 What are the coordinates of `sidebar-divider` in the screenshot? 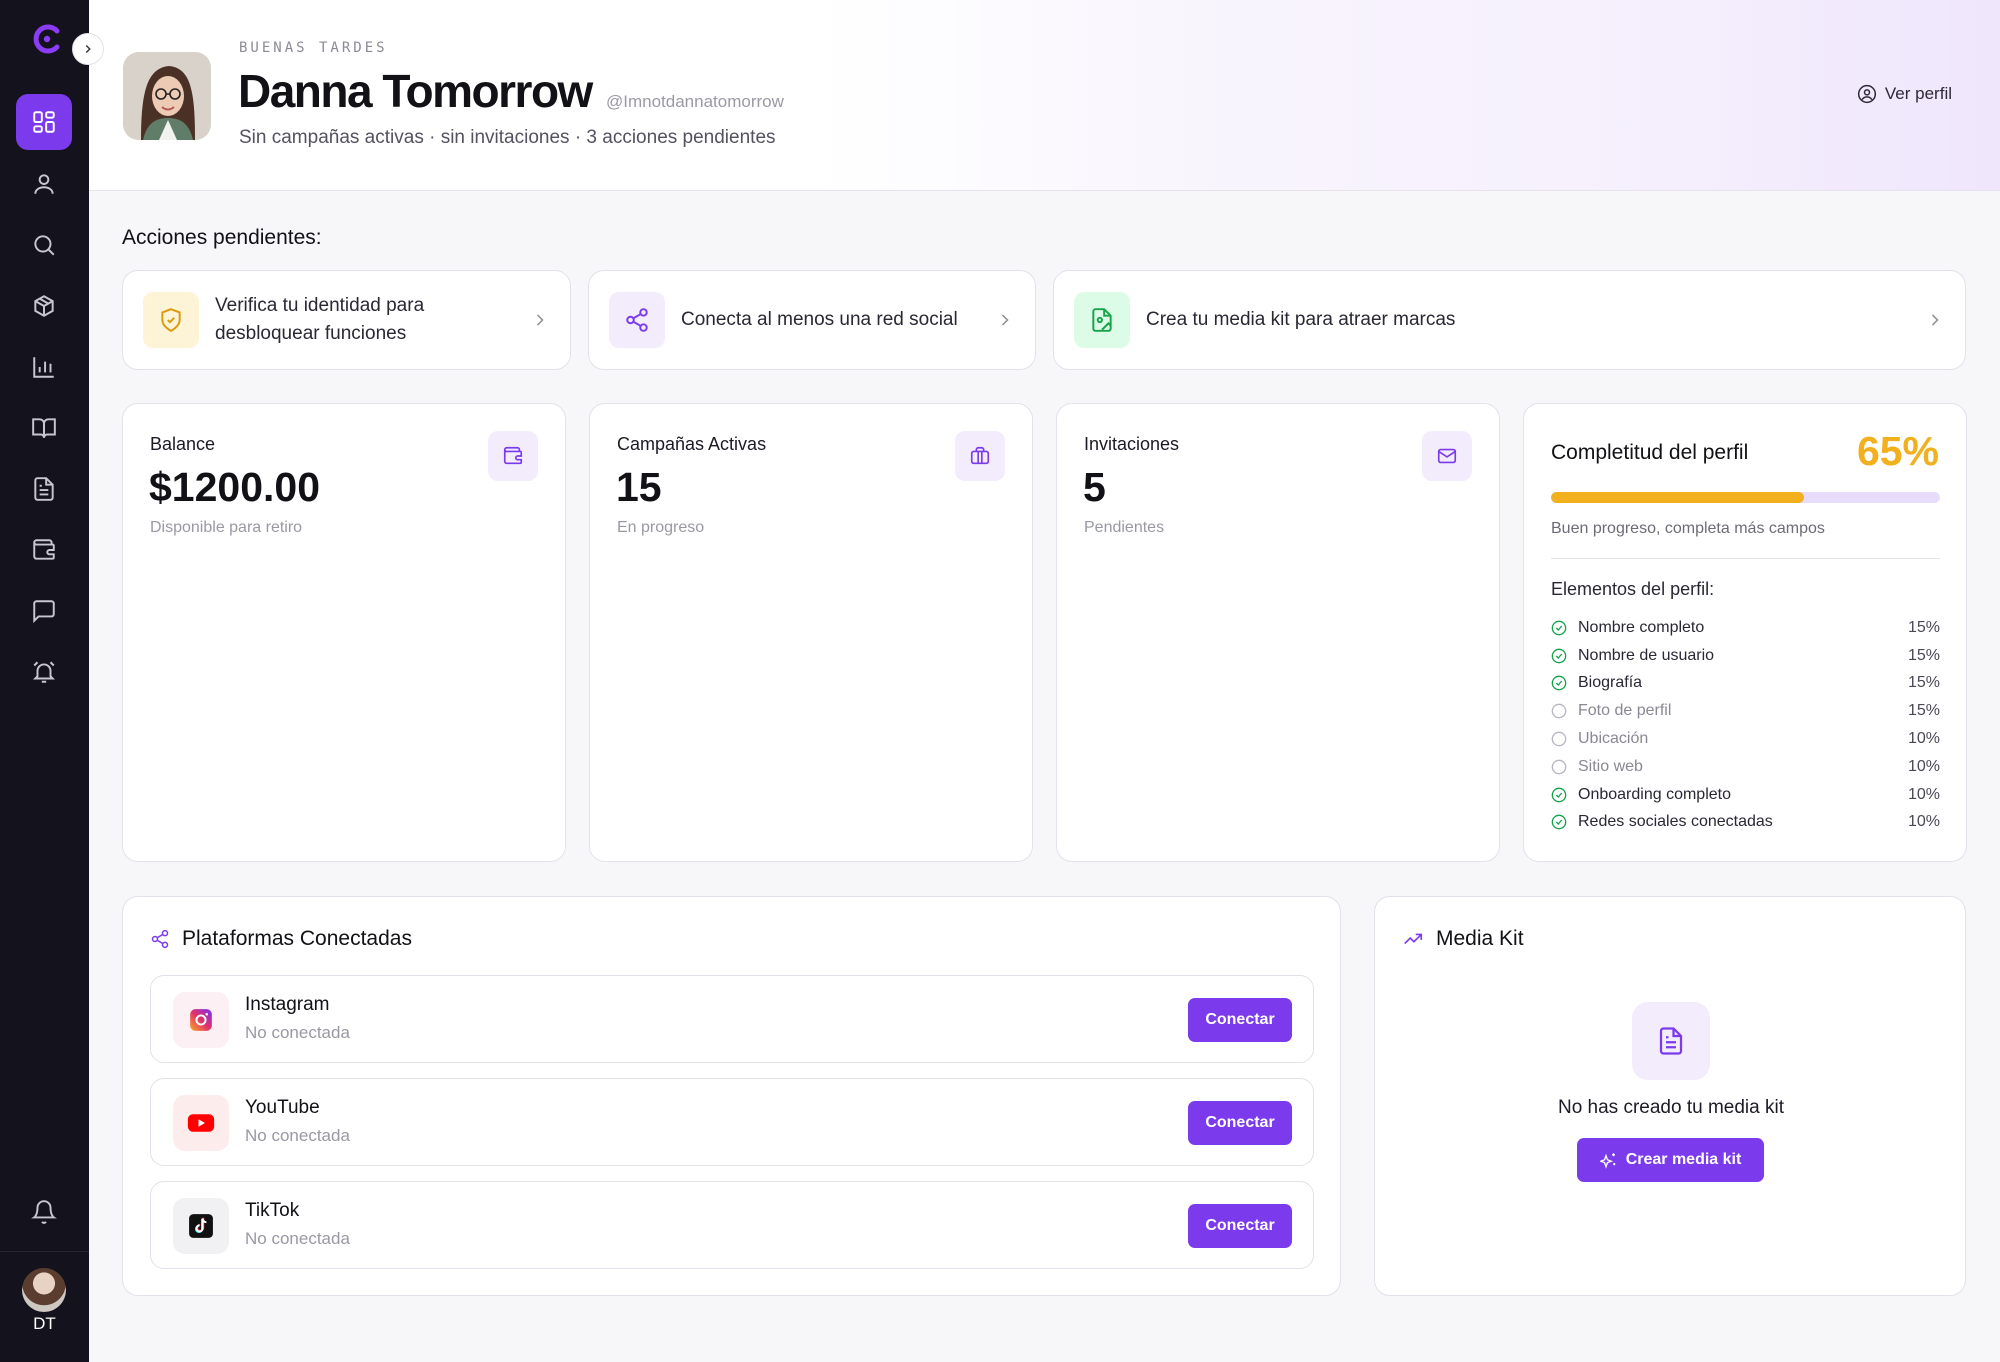 It's located at (44, 1251).